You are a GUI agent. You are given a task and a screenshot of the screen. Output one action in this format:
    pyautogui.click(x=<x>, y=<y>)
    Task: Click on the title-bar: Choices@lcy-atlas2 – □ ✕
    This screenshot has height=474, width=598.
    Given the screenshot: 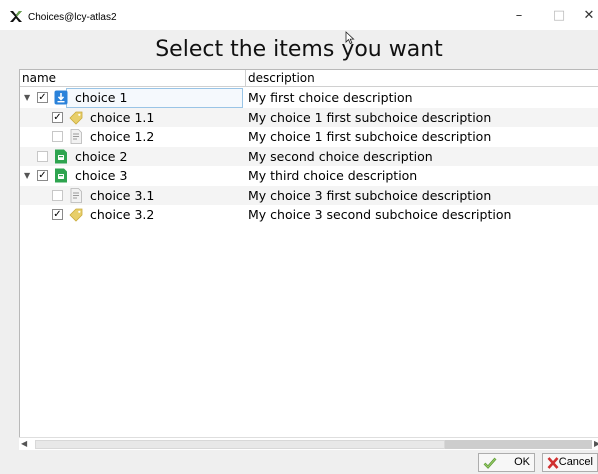 What is the action you would take?
    pyautogui.click(x=299, y=15)
    